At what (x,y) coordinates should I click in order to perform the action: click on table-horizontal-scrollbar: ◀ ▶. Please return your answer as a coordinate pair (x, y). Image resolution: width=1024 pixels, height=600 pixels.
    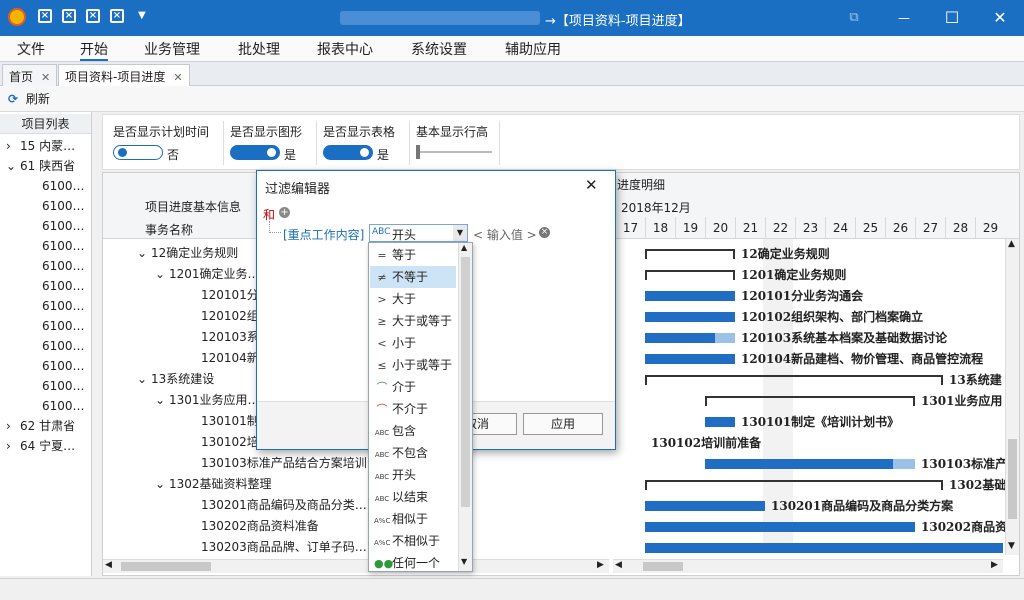
    Looking at the image, I should click on (356, 566).